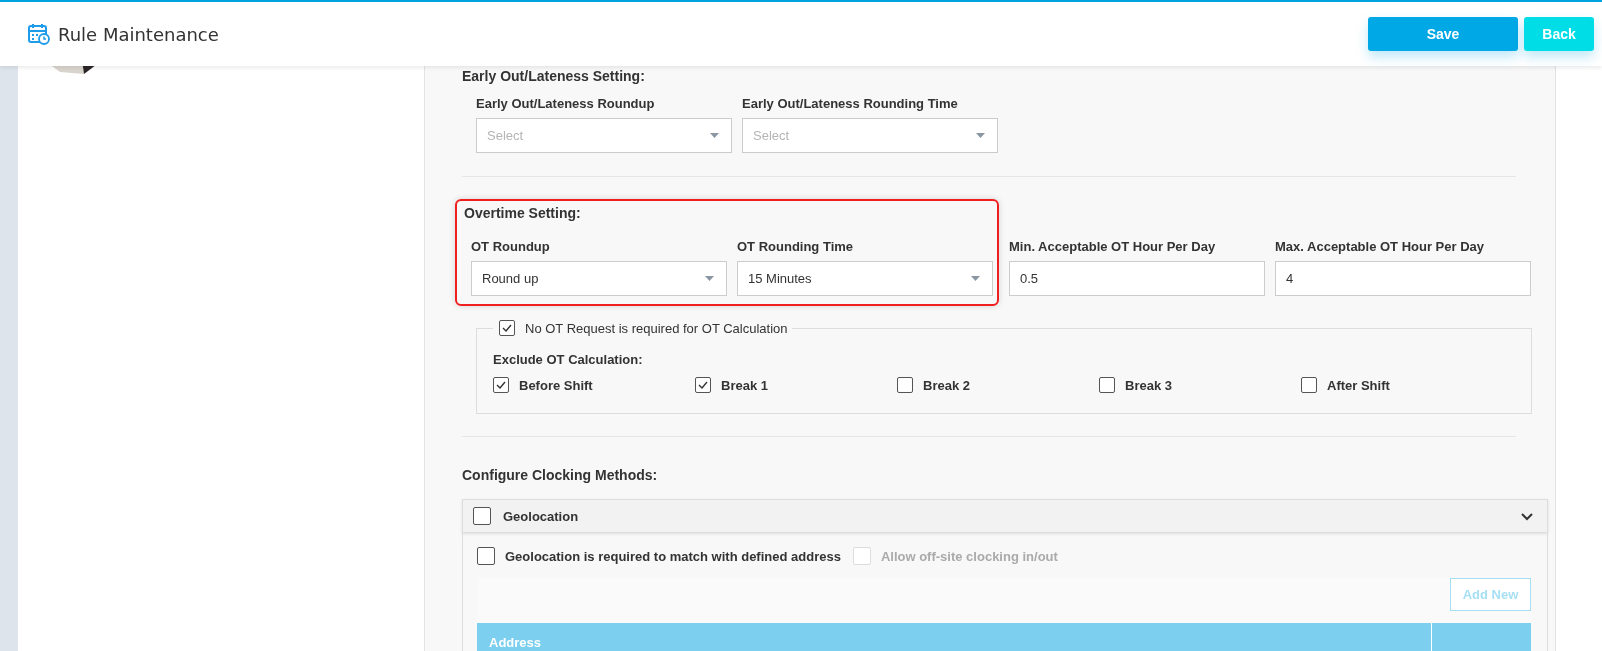  Describe the element at coordinates (1137, 278) in the screenshot. I see `input-field: 0.5` at that location.